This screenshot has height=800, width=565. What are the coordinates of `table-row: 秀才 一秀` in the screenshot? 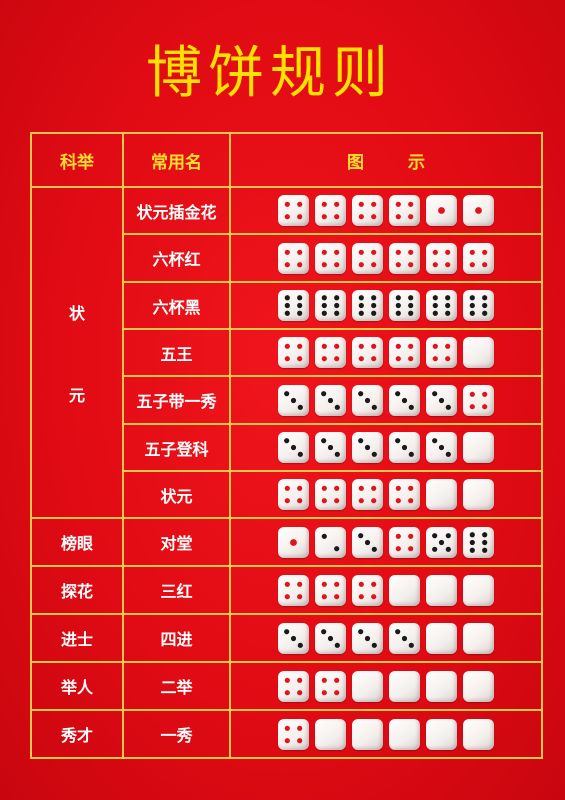 It's located at (286, 734).